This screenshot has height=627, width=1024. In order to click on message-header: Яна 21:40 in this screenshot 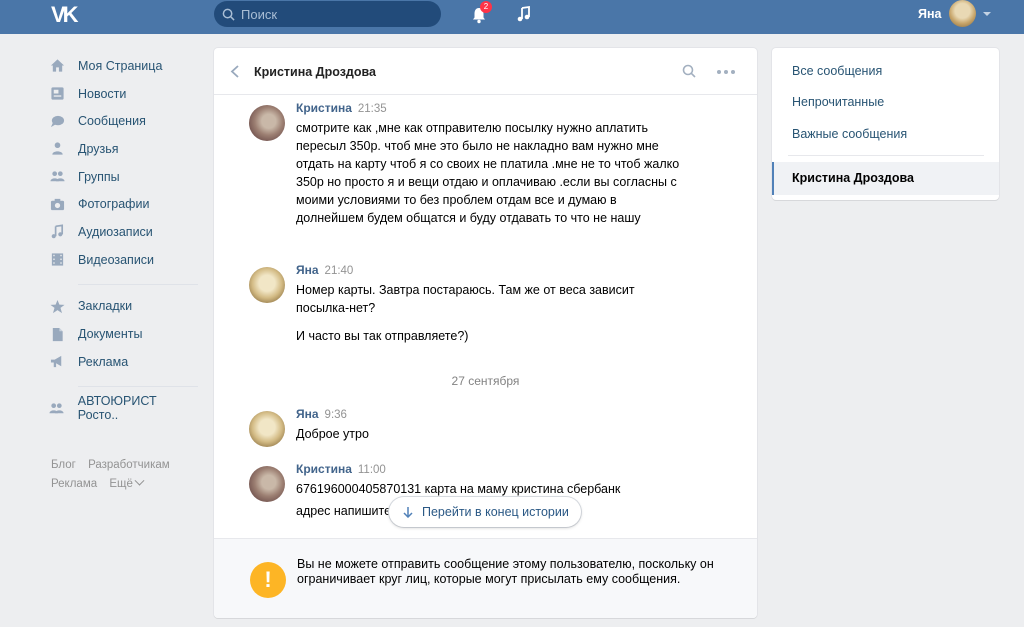, I will do `click(324, 270)`.